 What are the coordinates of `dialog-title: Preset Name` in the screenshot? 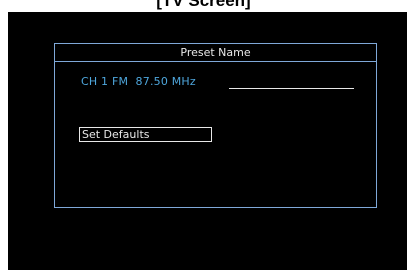 It's located at (215, 53).